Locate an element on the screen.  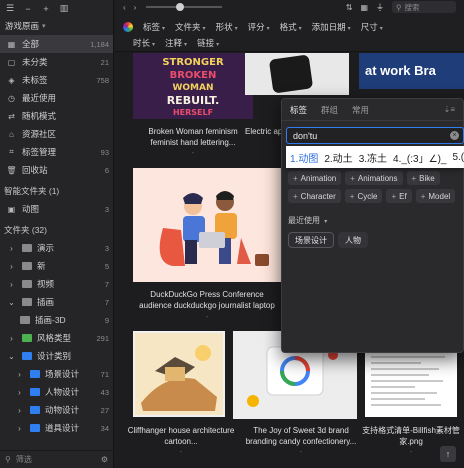
clear-icon: × is located at coordinates (454, 135).